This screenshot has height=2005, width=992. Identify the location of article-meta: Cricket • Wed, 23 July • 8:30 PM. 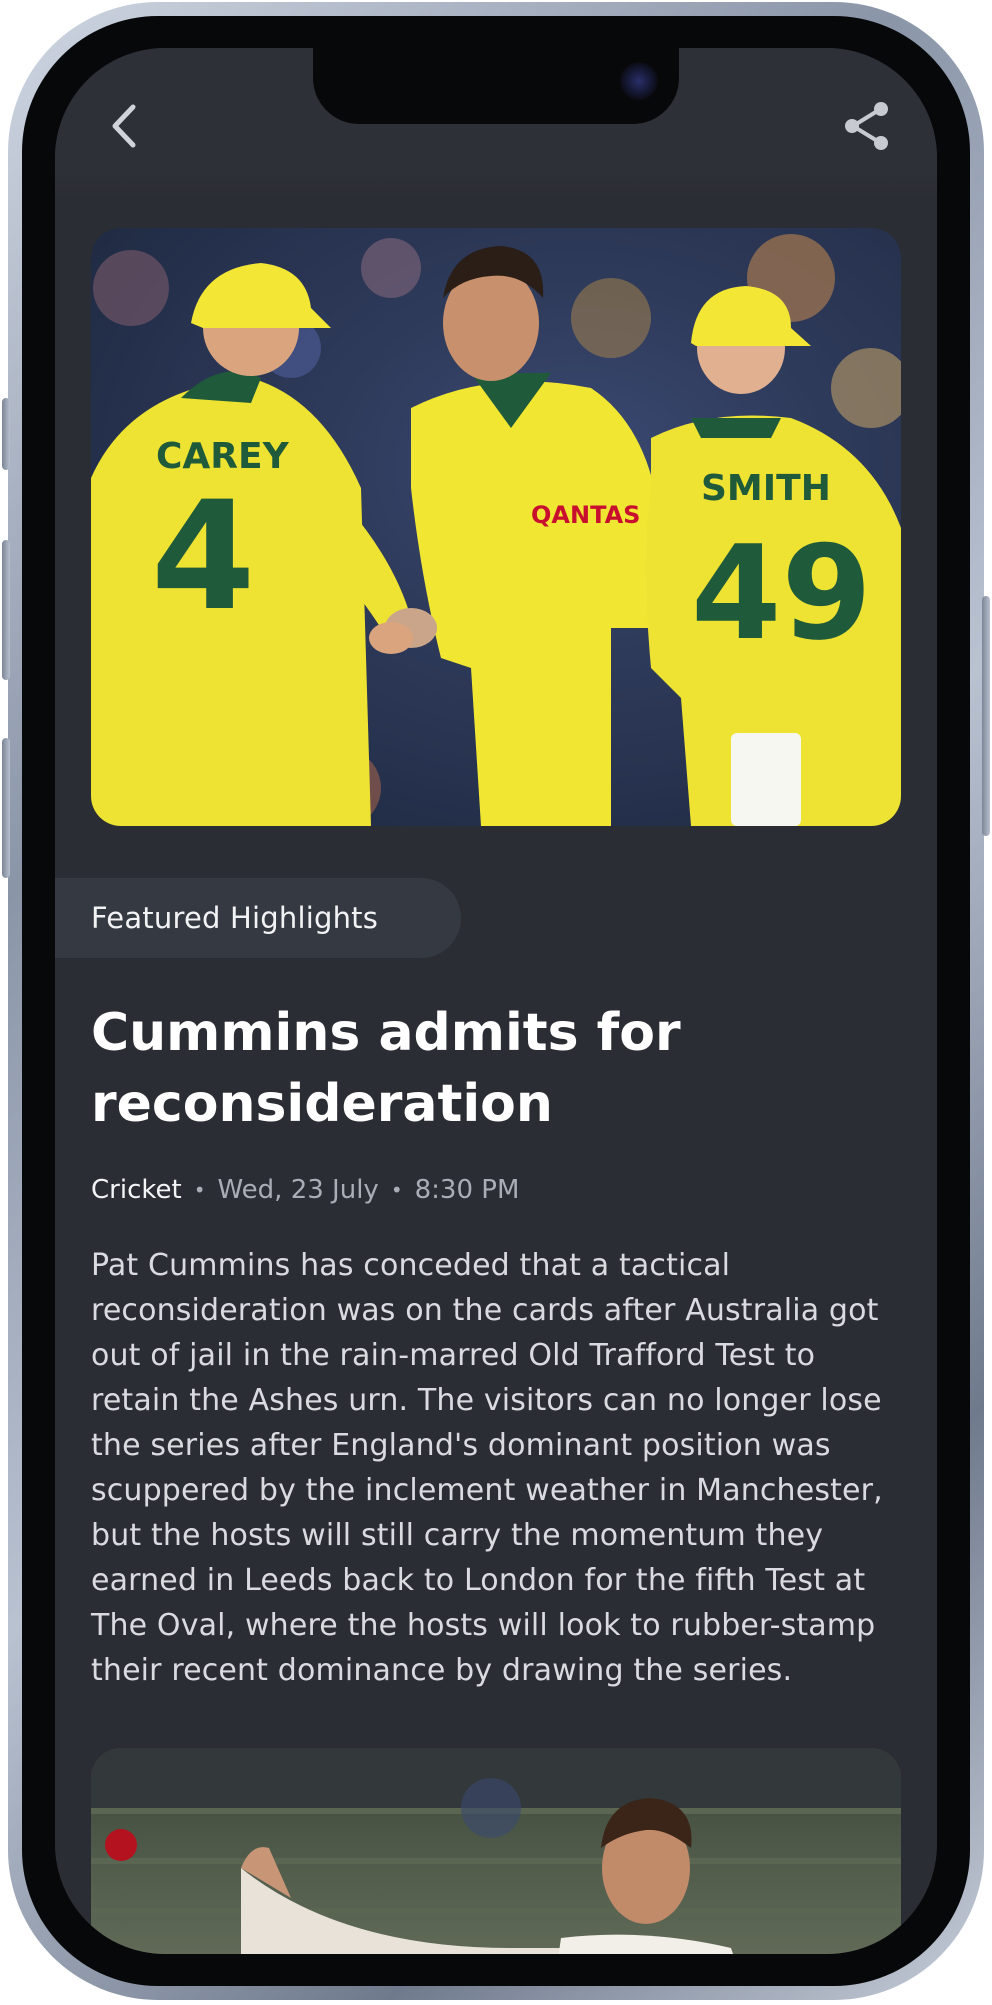
(305, 1190).